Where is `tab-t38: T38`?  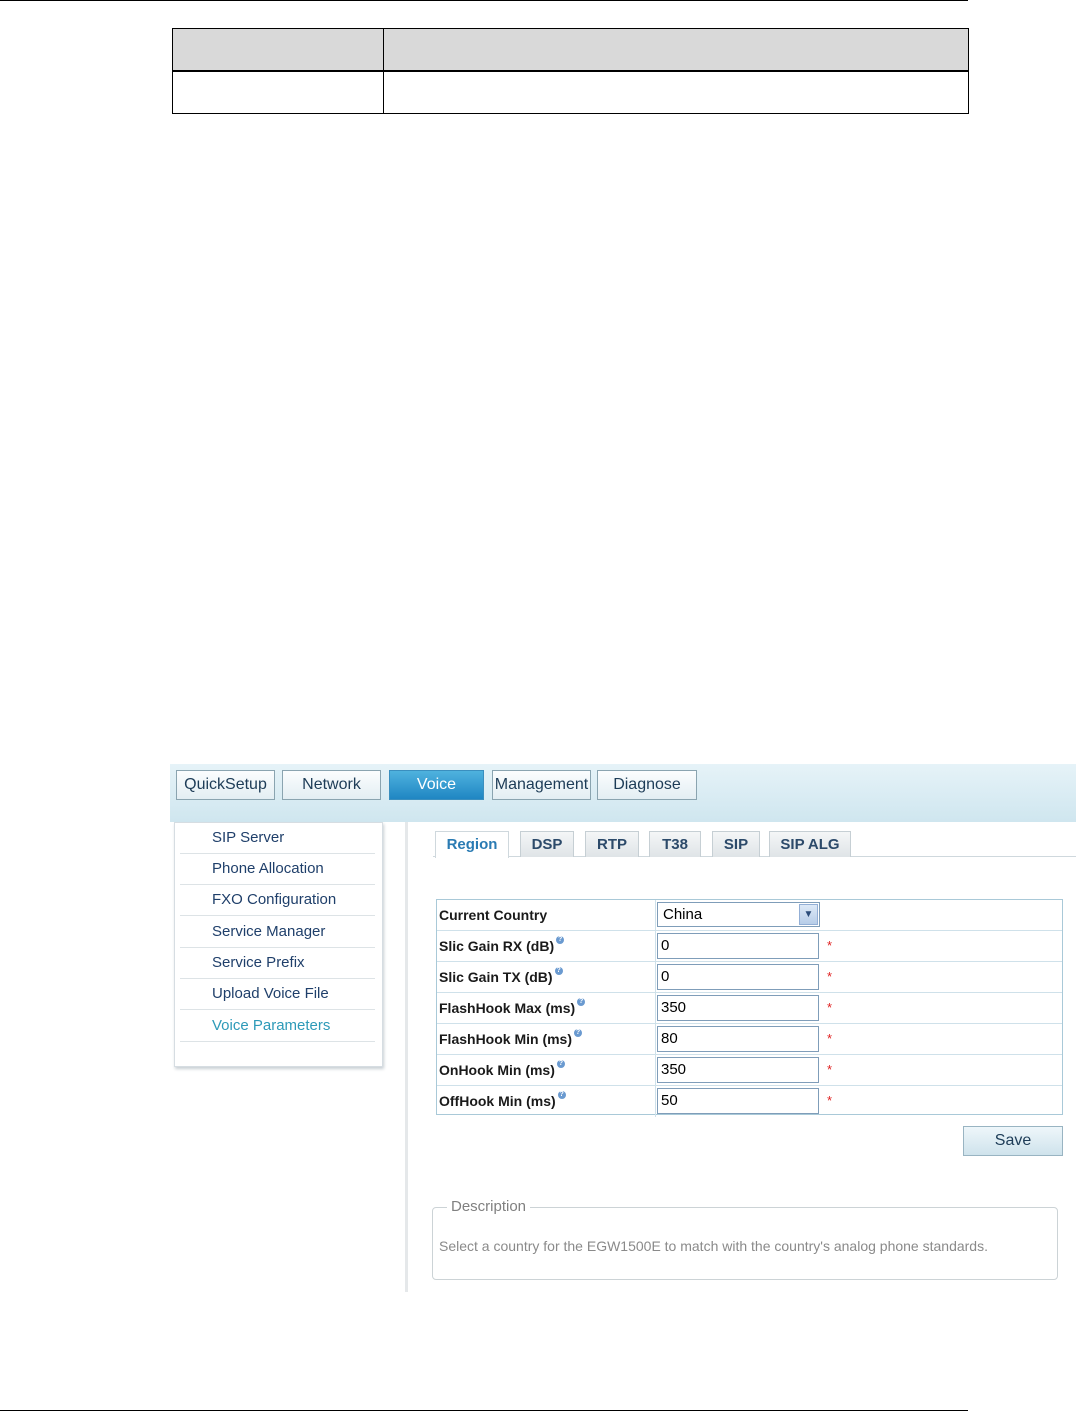
tab-t38: T38 is located at coordinates (675, 844).